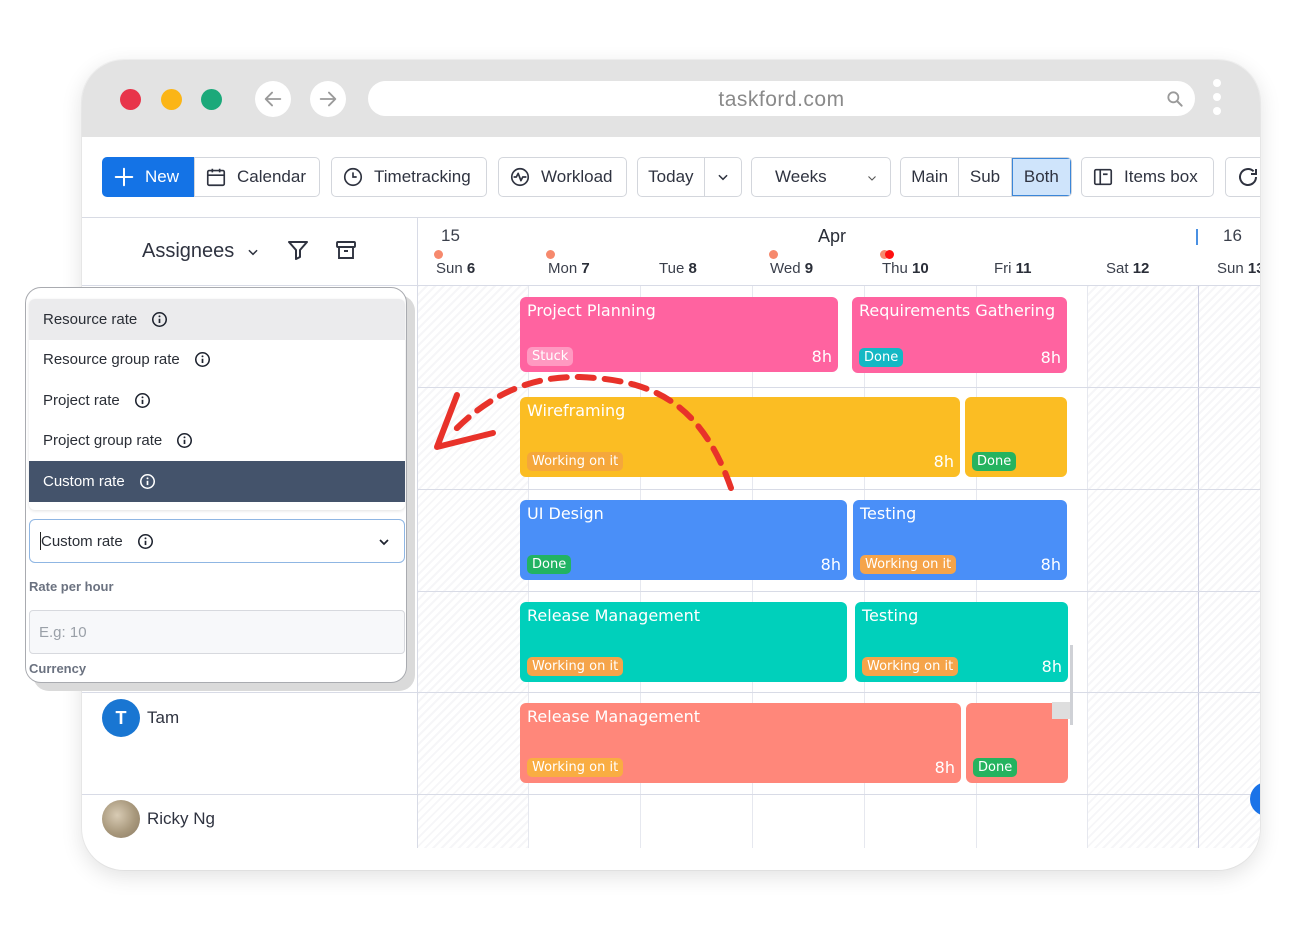  What do you see at coordinates (298, 250) in the screenshot?
I see `filter-icon` at bounding box center [298, 250].